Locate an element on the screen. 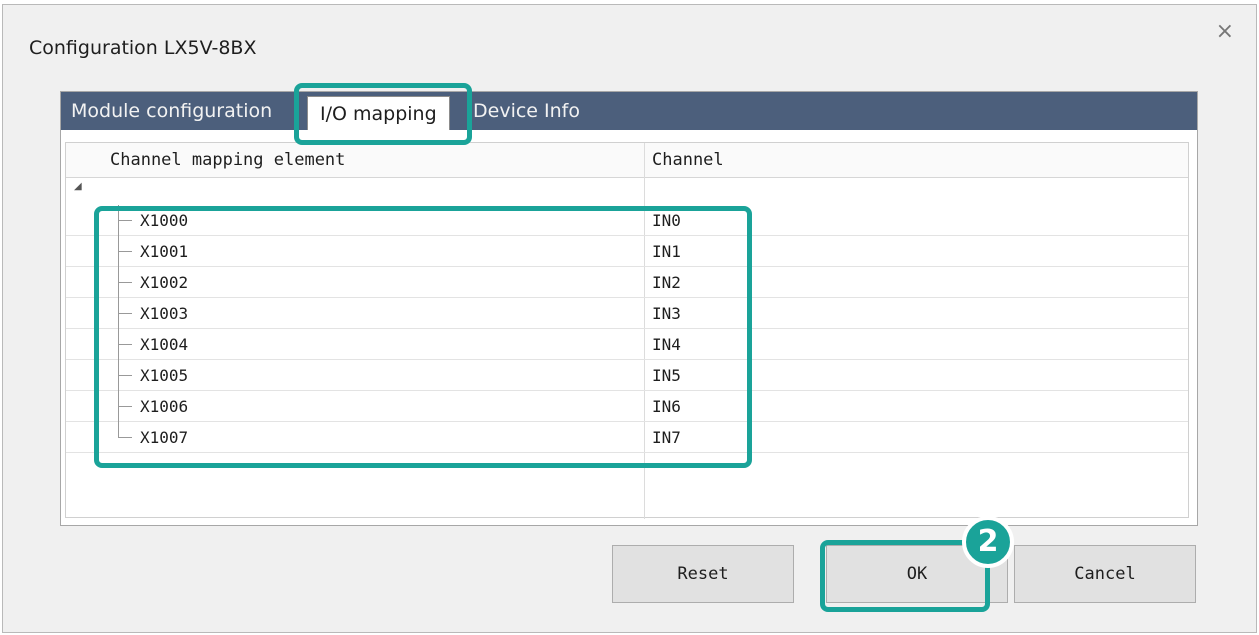  reset-button: Reset is located at coordinates (703, 574).